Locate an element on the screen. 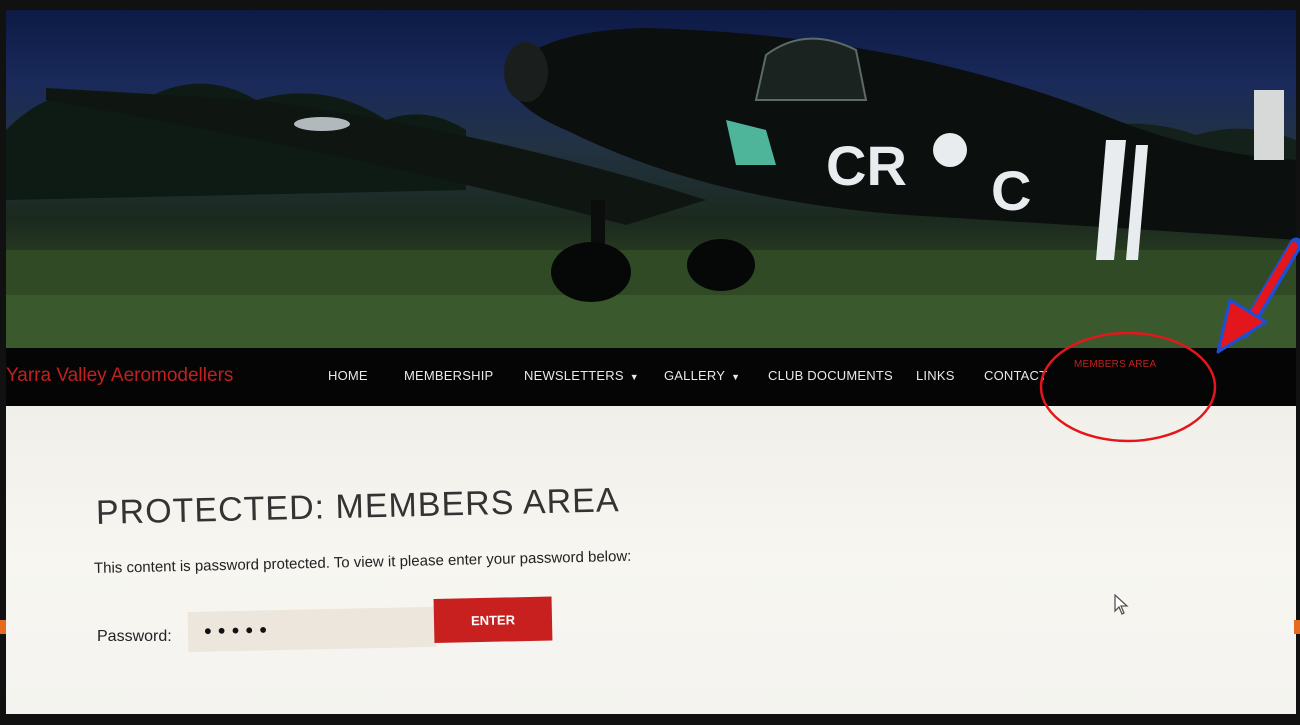 The width and height of the screenshot is (1300, 725). nav-contact: CONTACT is located at coordinates (1015, 375).